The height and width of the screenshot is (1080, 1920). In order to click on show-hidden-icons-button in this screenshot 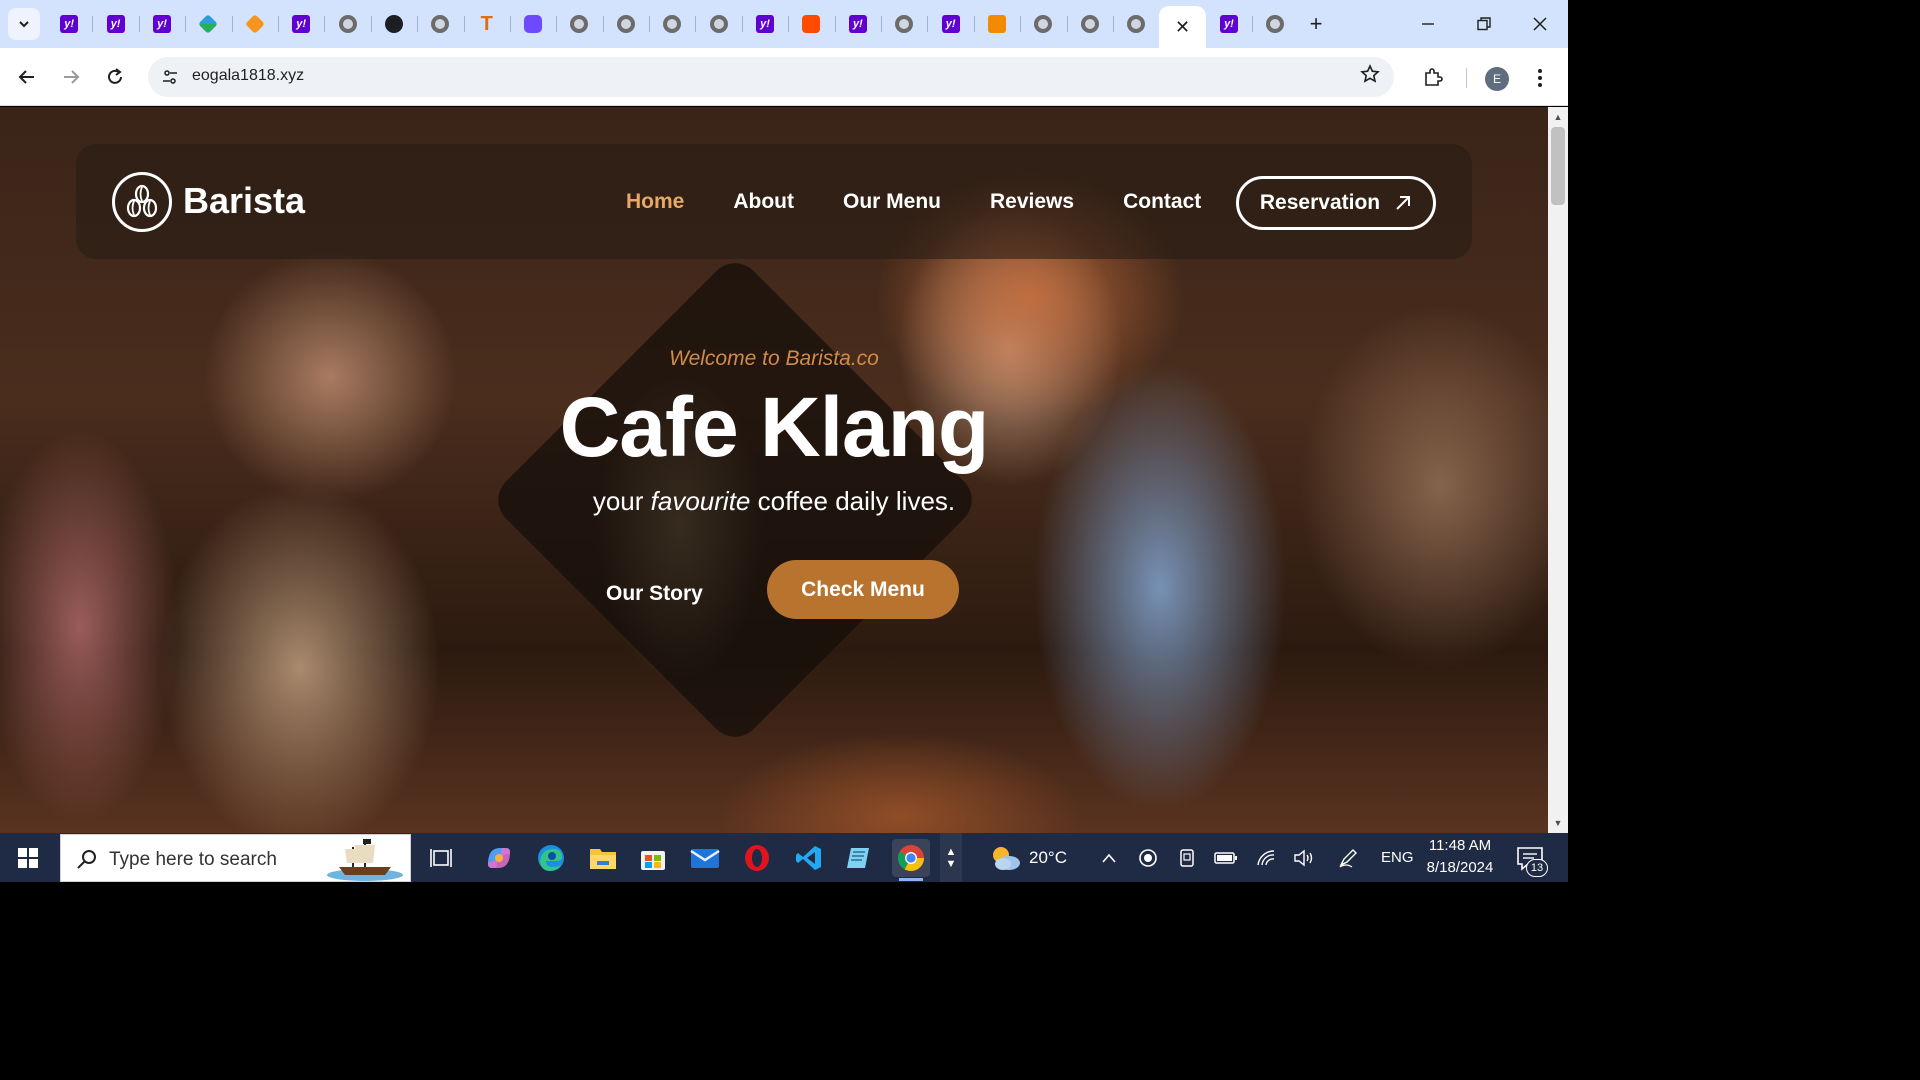, I will do `click(1109, 858)`.